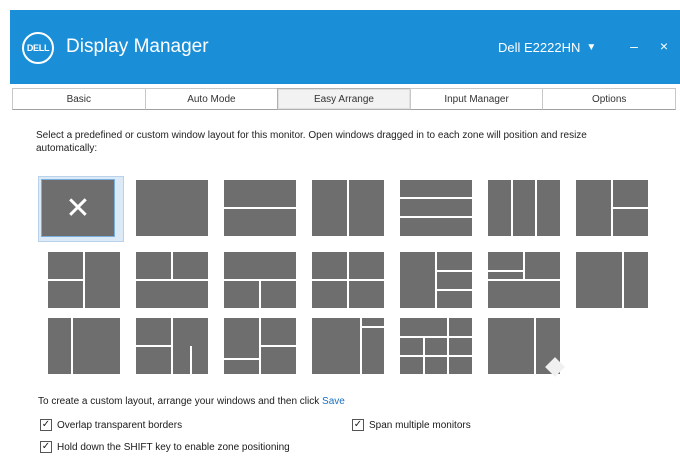  Describe the element at coordinates (348, 208) in the screenshot. I see `layout-two-columns` at that location.